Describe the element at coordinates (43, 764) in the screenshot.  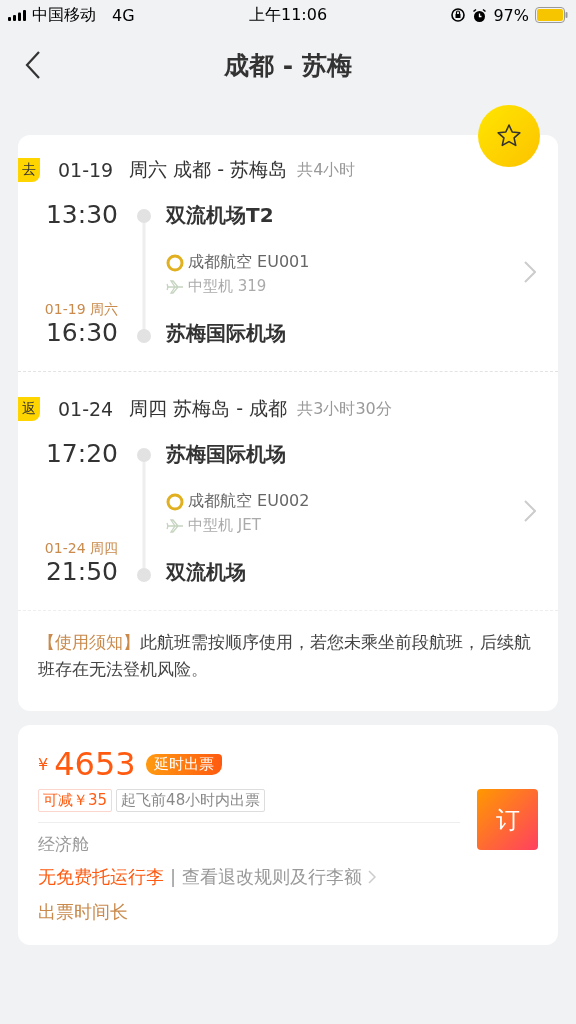
I see `currency-symbol: ¥` at that location.